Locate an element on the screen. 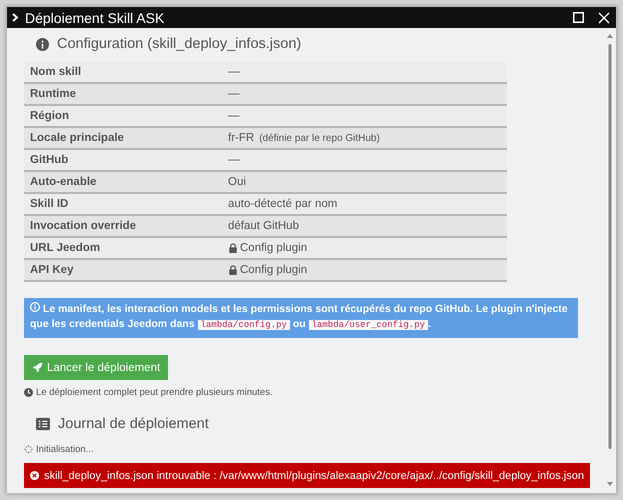 Image resolution: width=623 pixels, height=500 pixels. row-label: API Key is located at coordinates (51, 270).